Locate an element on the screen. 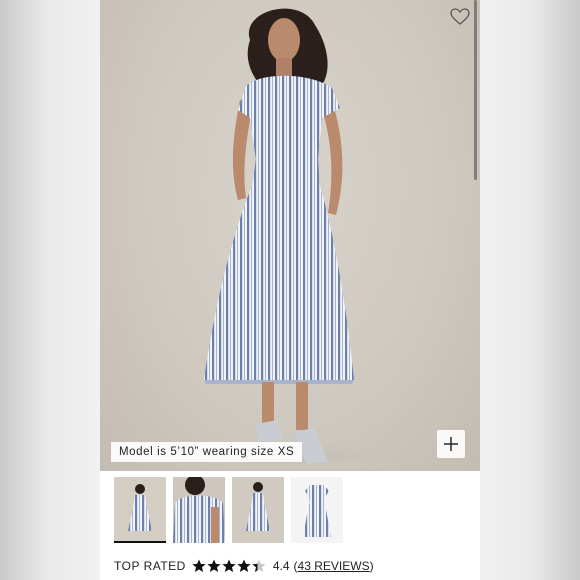 The height and width of the screenshot is (580, 580). thumbnail-flat-lay is located at coordinates (317, 510).